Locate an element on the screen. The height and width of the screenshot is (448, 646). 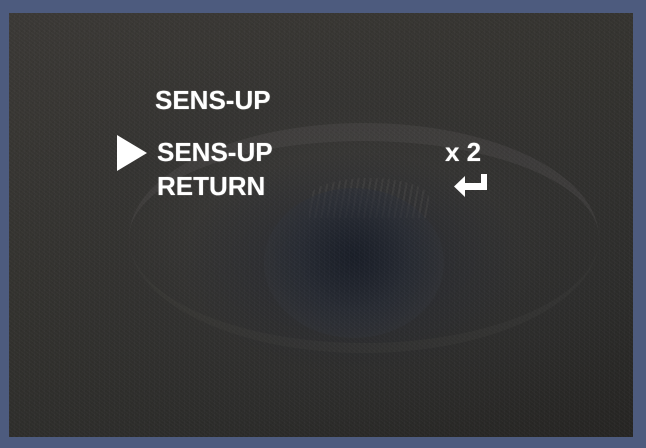
menu-item-sens-up: SENS-UP is located at coordinates (215, 152).